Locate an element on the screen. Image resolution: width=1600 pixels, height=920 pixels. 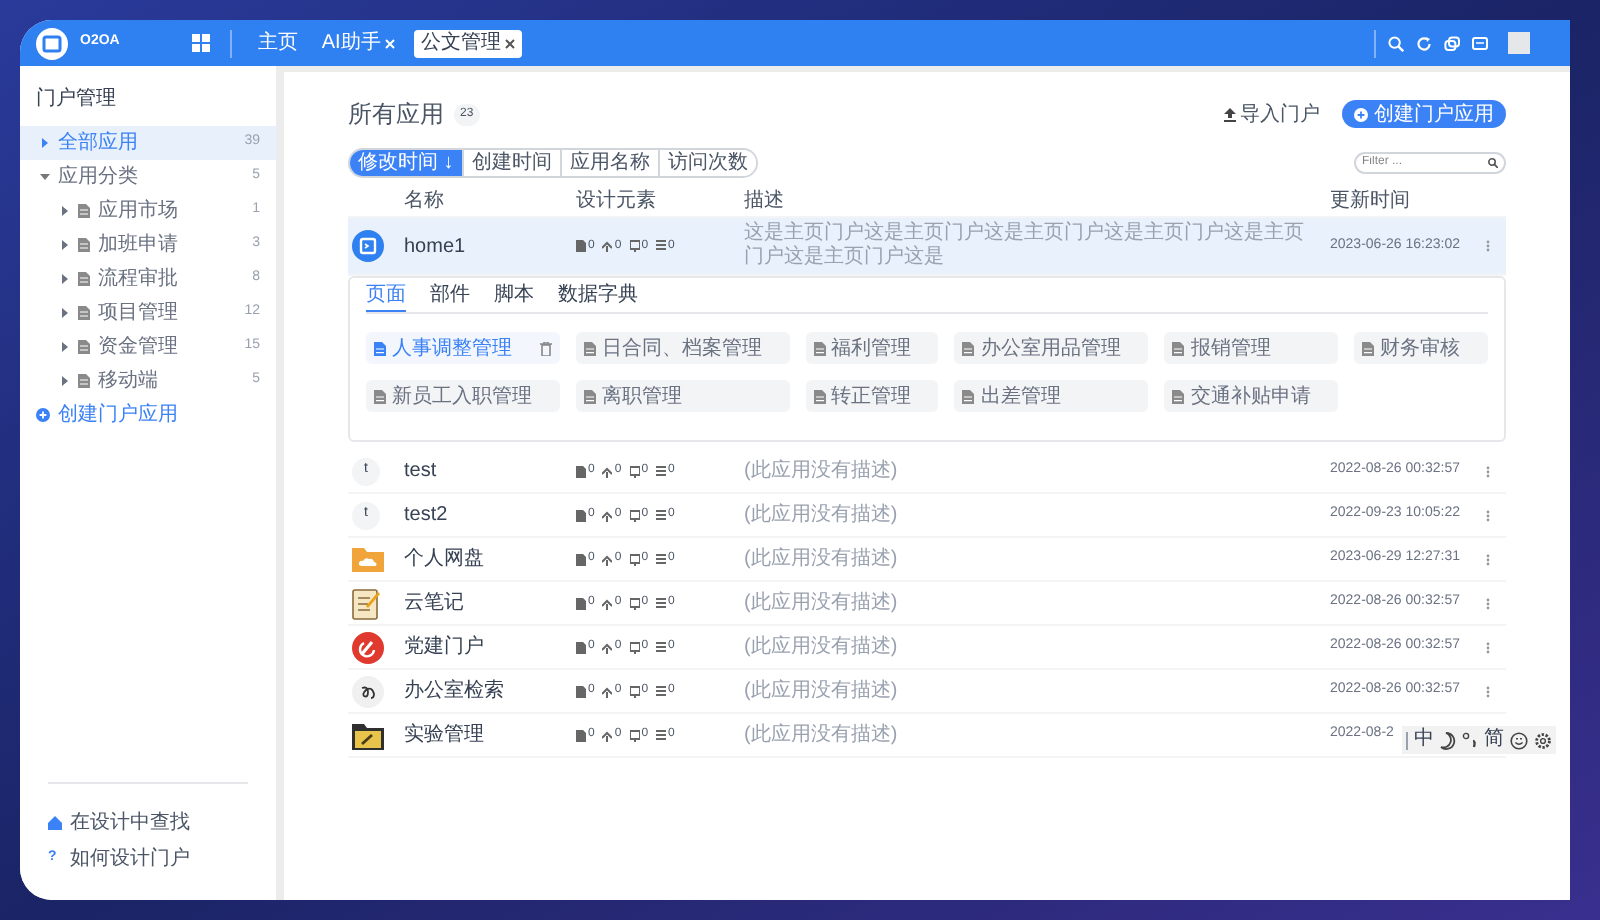
sidebar-title: 门户管理 is located at coordinates (76, 99).